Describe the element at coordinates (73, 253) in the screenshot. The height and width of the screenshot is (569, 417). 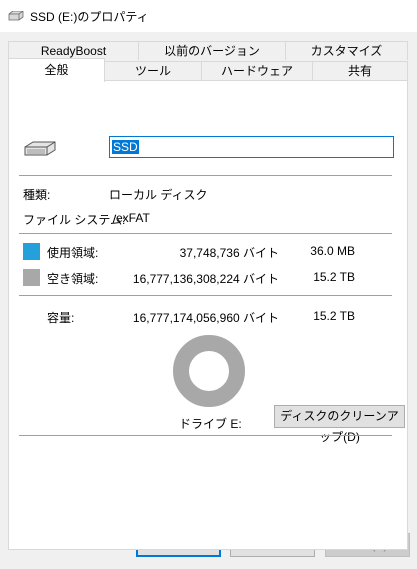
I see `used-space-label: 使用領域:` at that location.